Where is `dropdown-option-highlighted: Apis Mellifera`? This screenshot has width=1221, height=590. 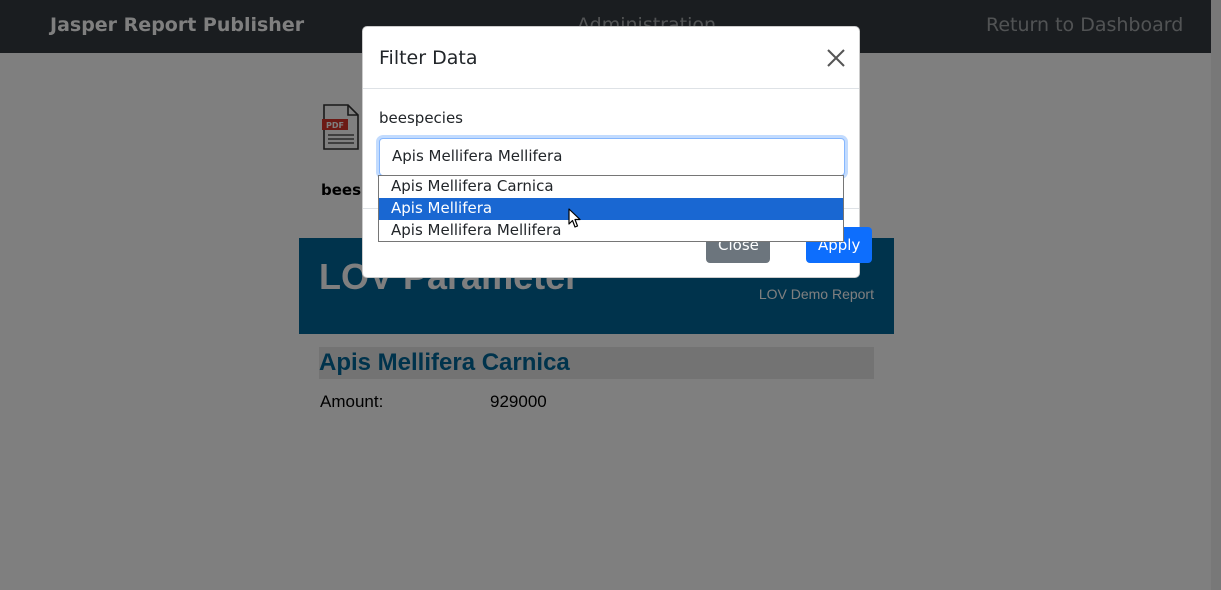 dropdown-option-highlighted: Apis Mellifera is located at coordinates (611, 209).